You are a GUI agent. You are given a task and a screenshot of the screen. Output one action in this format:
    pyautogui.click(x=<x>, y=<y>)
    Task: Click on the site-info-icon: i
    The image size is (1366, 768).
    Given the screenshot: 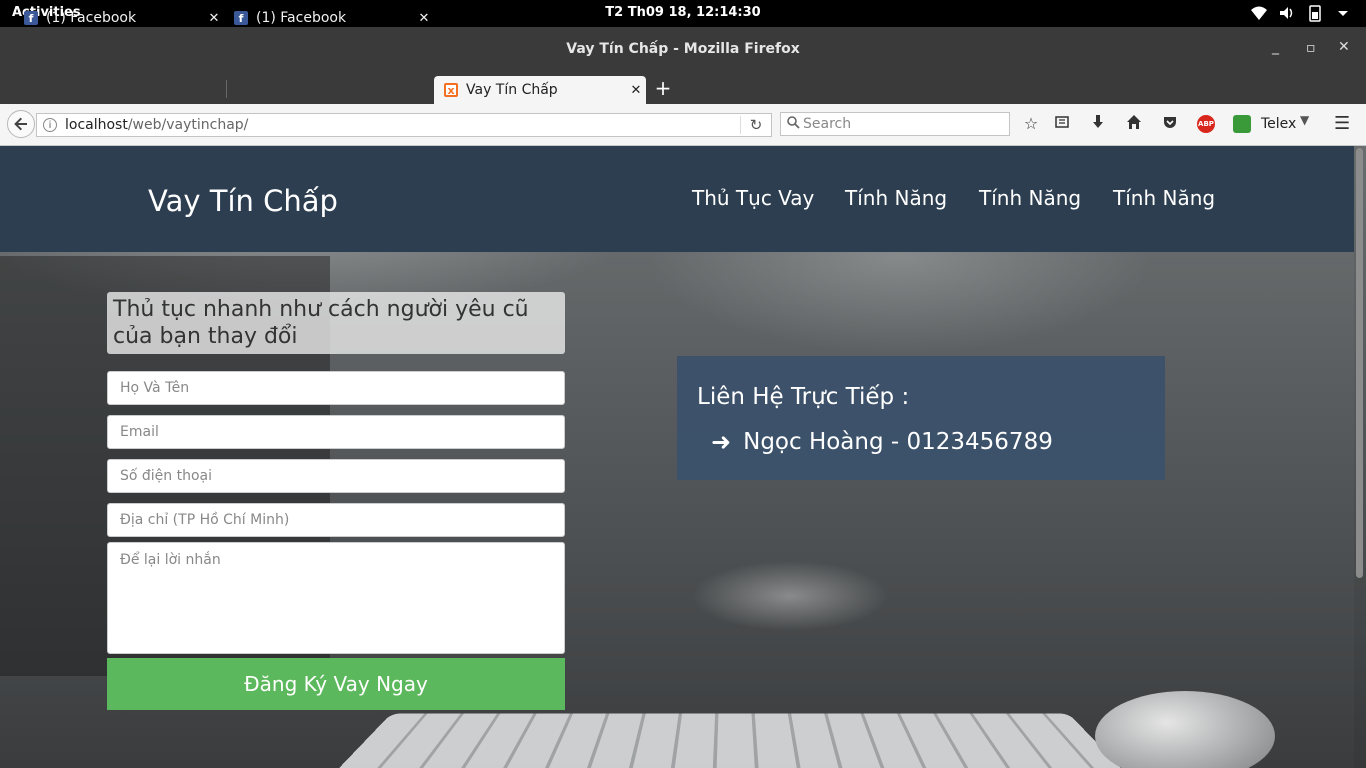 What is the action you would take?
    pyautogui.click(x=50, y=125)
    